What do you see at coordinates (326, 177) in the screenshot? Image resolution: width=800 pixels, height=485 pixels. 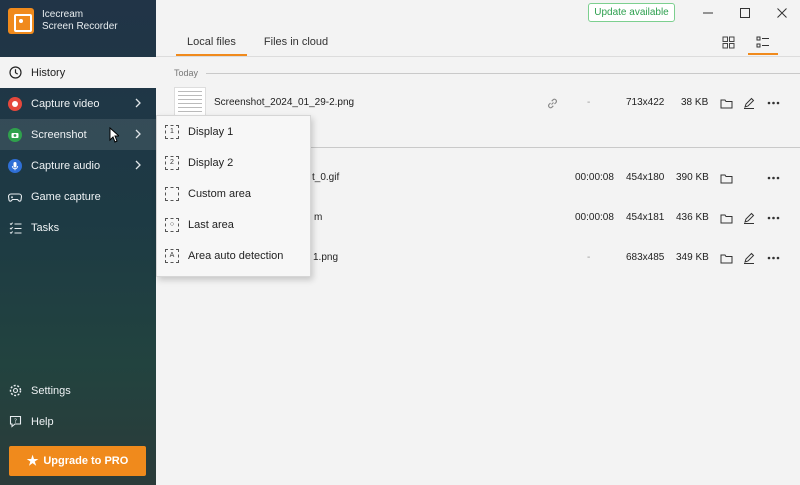 I see `file-name: t_0.gif` at bounding box center [326, 177].